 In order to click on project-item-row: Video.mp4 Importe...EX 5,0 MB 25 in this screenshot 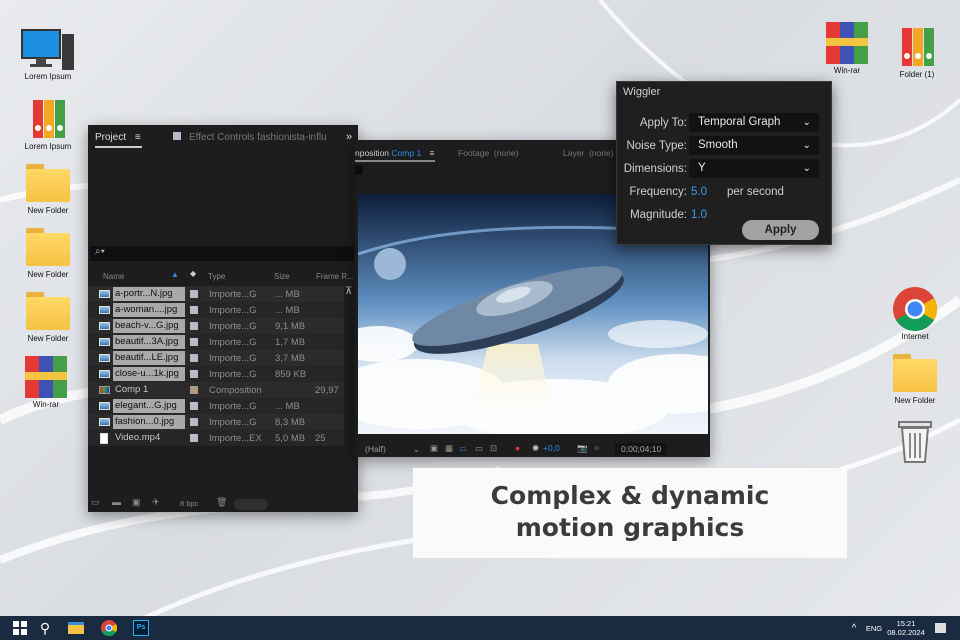, I will do `click(216, 438)`.